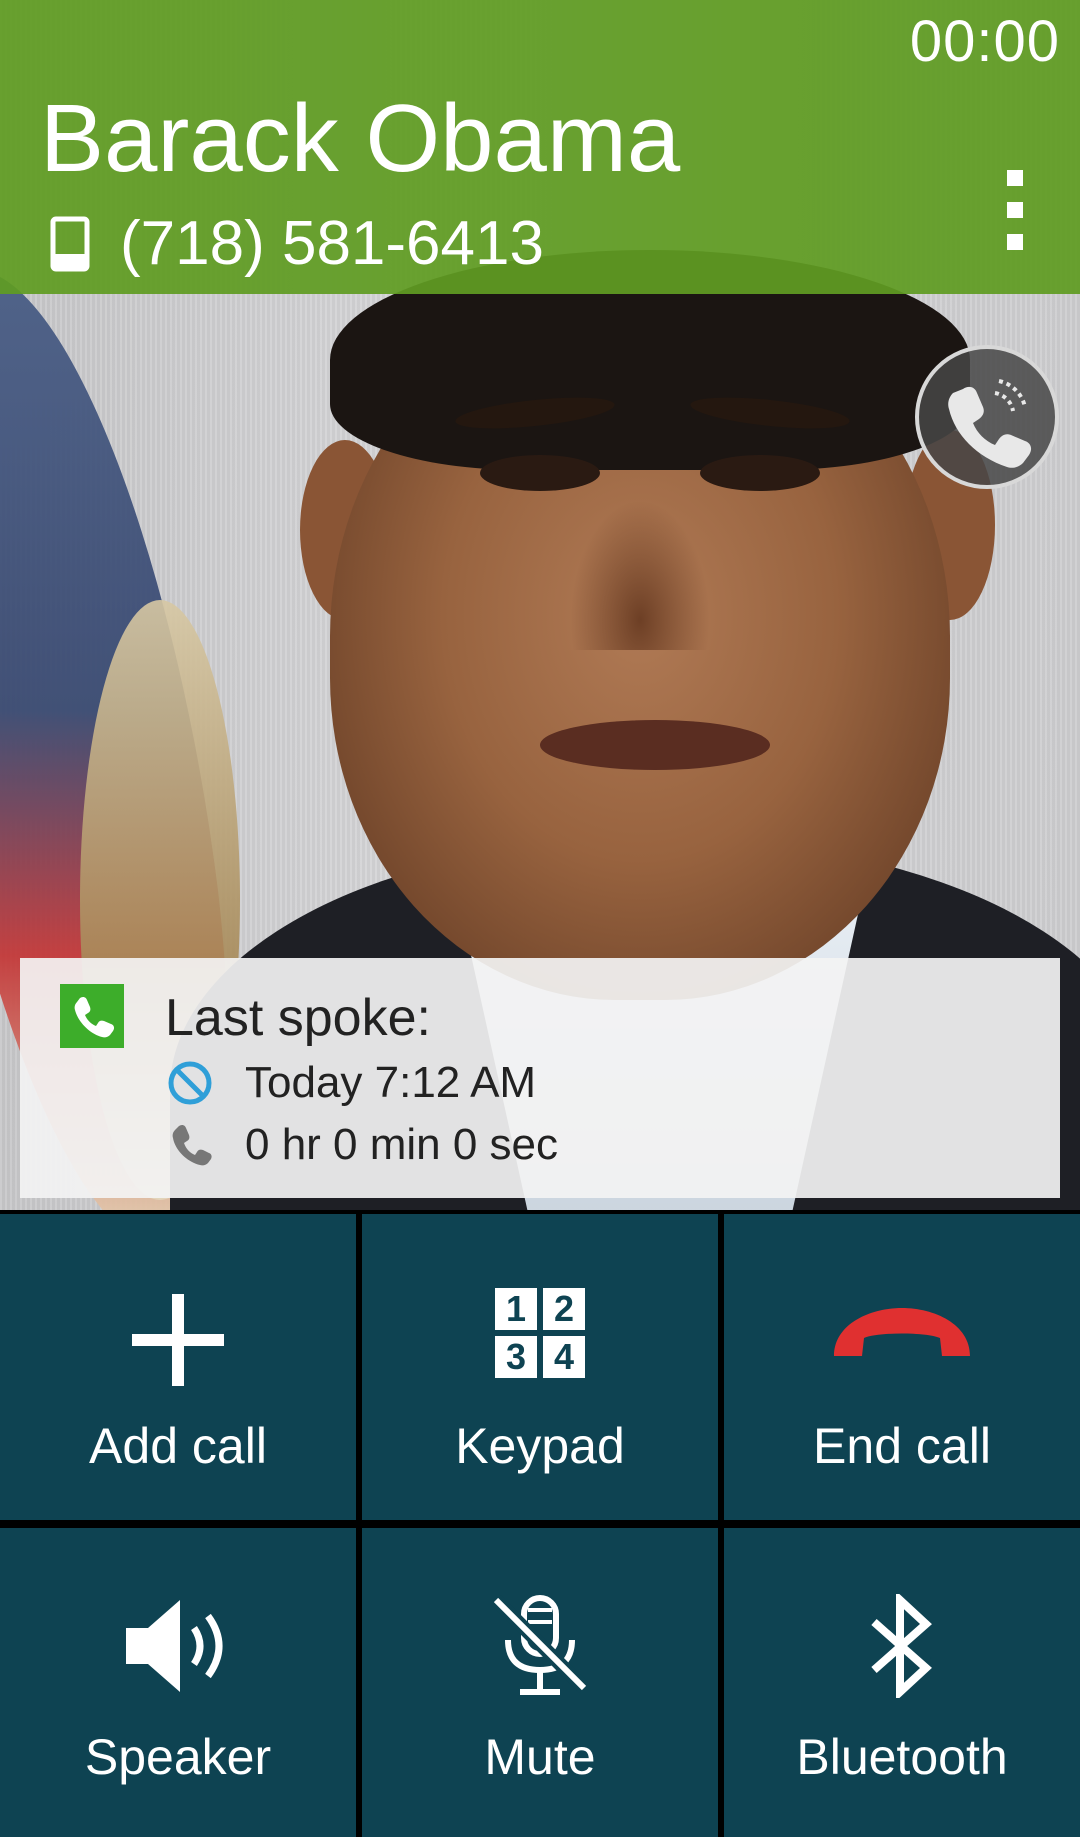 Image resolution: width=1080 pixels, height=1837 pixels. Describe the element at coordinates (402, 1144) in the screenshot. I see `last-spoke-duration: 0 hr 0 min 0 sec` at that location.